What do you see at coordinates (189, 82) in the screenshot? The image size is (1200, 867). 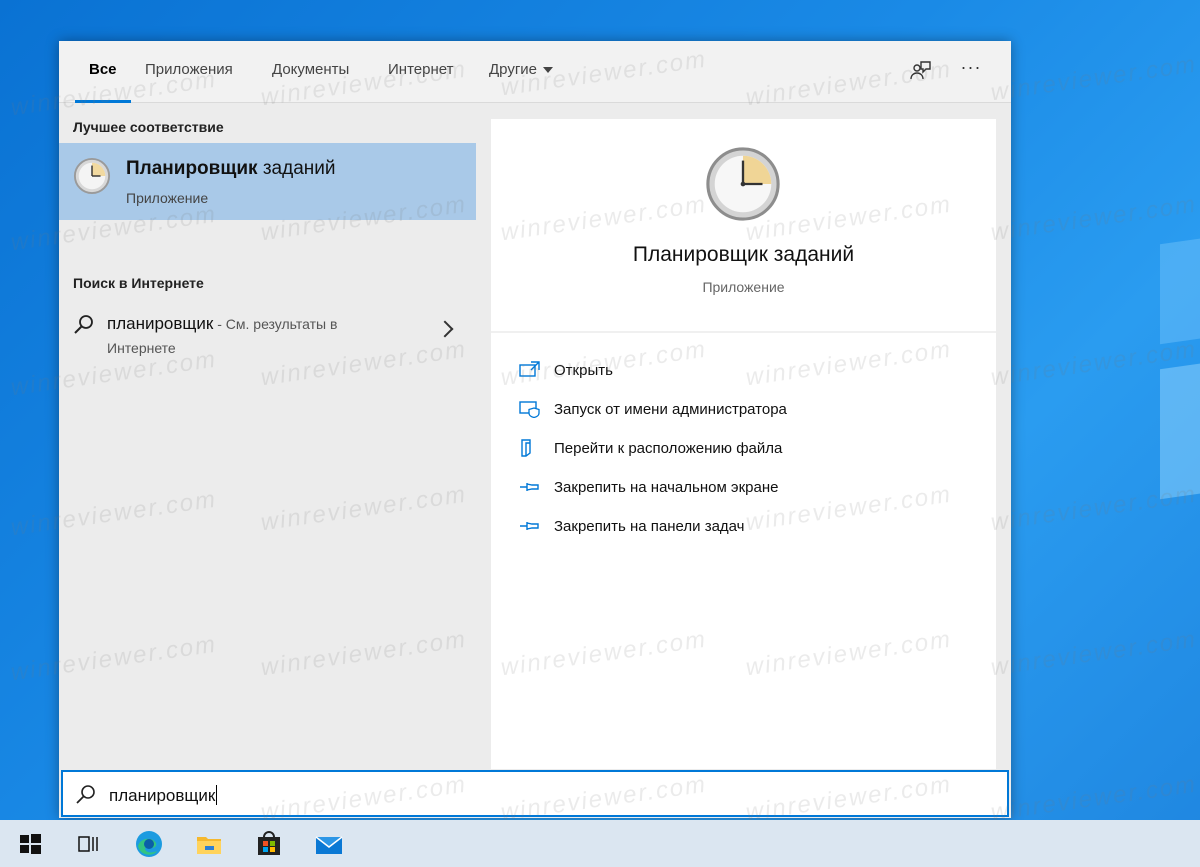 I see `tab-apps: Приложения` at bounding box center [189, 82].